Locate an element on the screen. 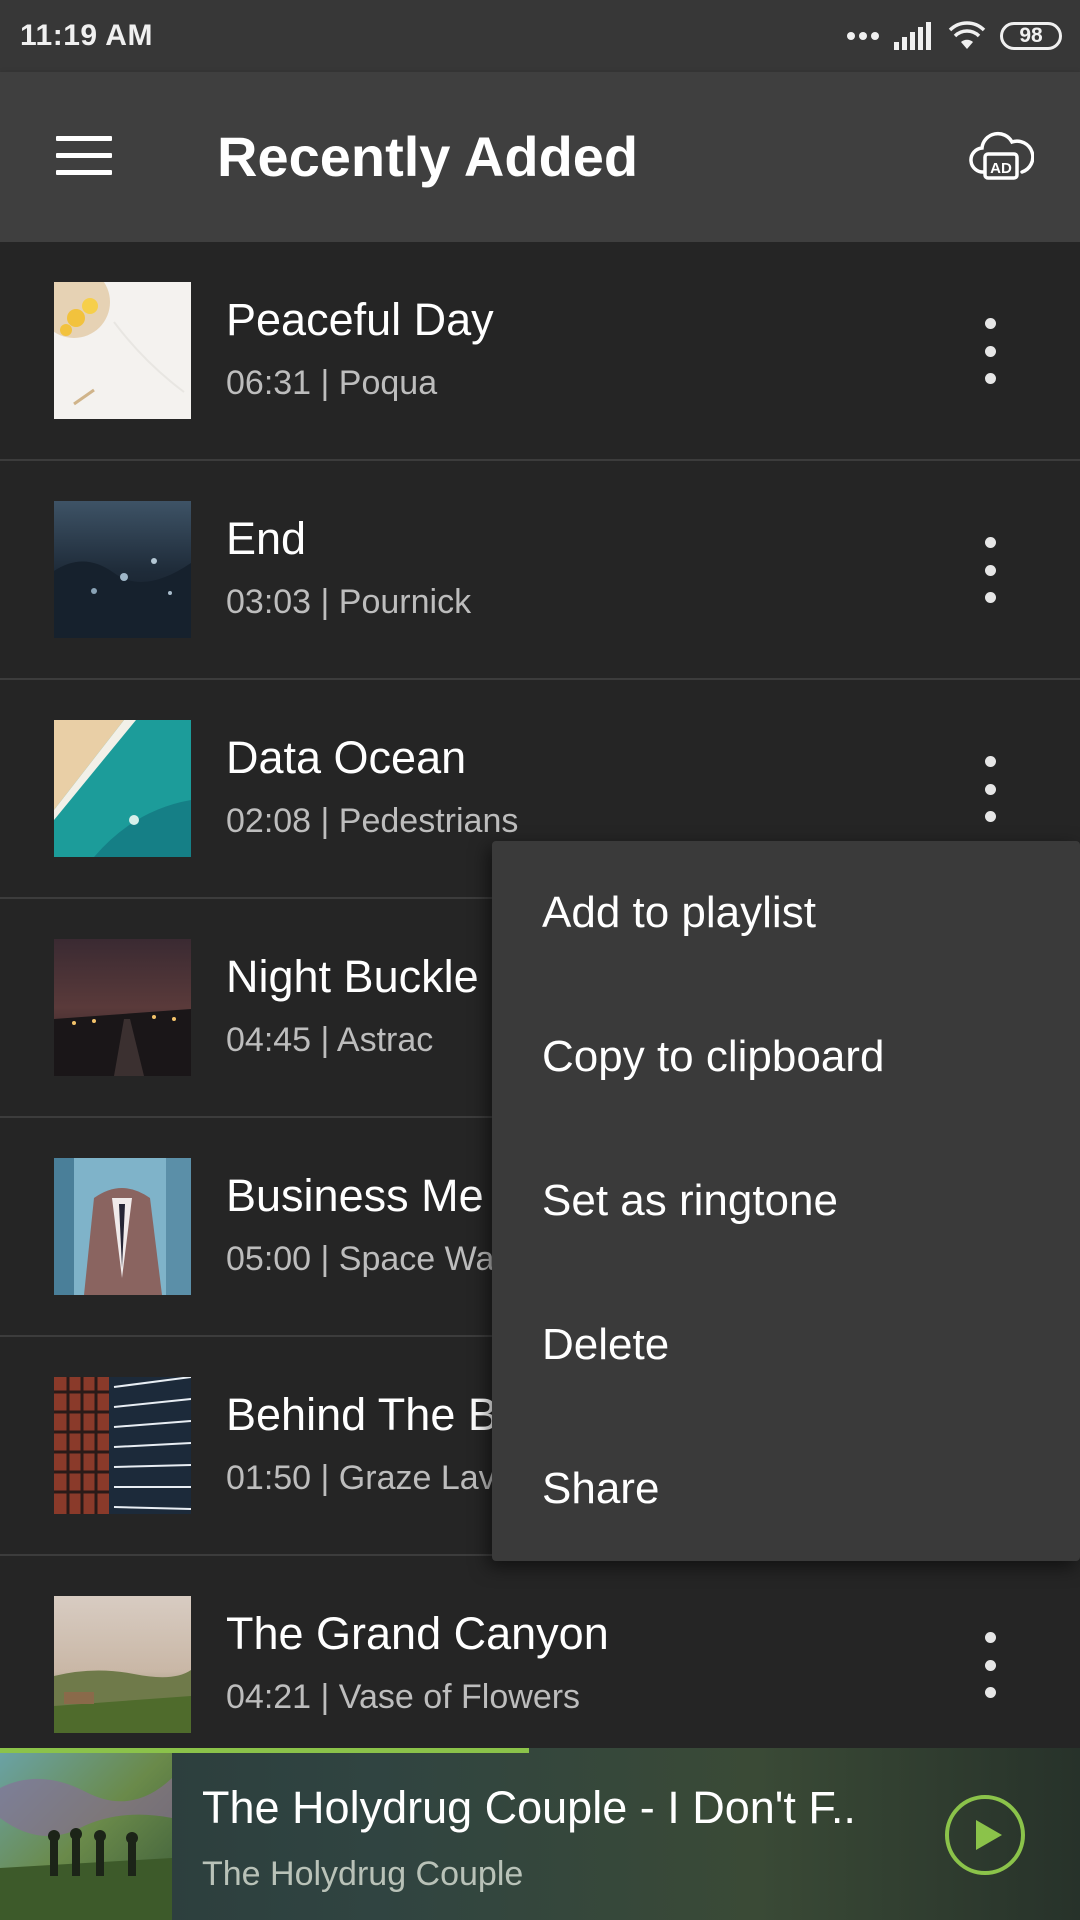 This screenshot has height=1920, width=1080. status-time: 11:19 AM is located at coordinates (86, 35).